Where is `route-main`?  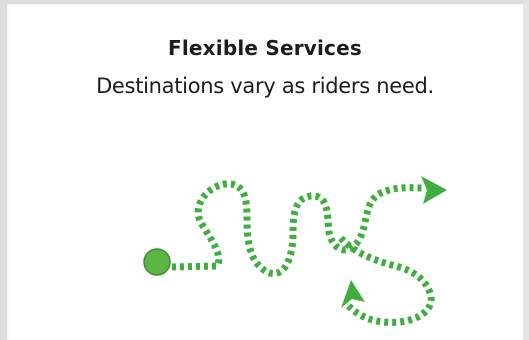
route-main is located at coordinates (298, 229).